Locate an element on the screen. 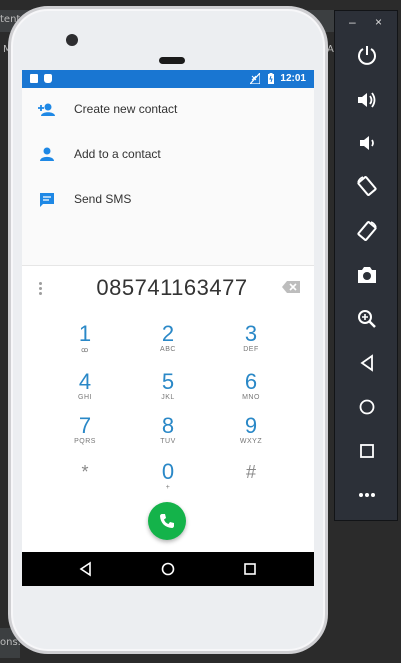 The height and width of the screenshot is (663, 401). android-nav-bar is located at coordinates (168, 569).